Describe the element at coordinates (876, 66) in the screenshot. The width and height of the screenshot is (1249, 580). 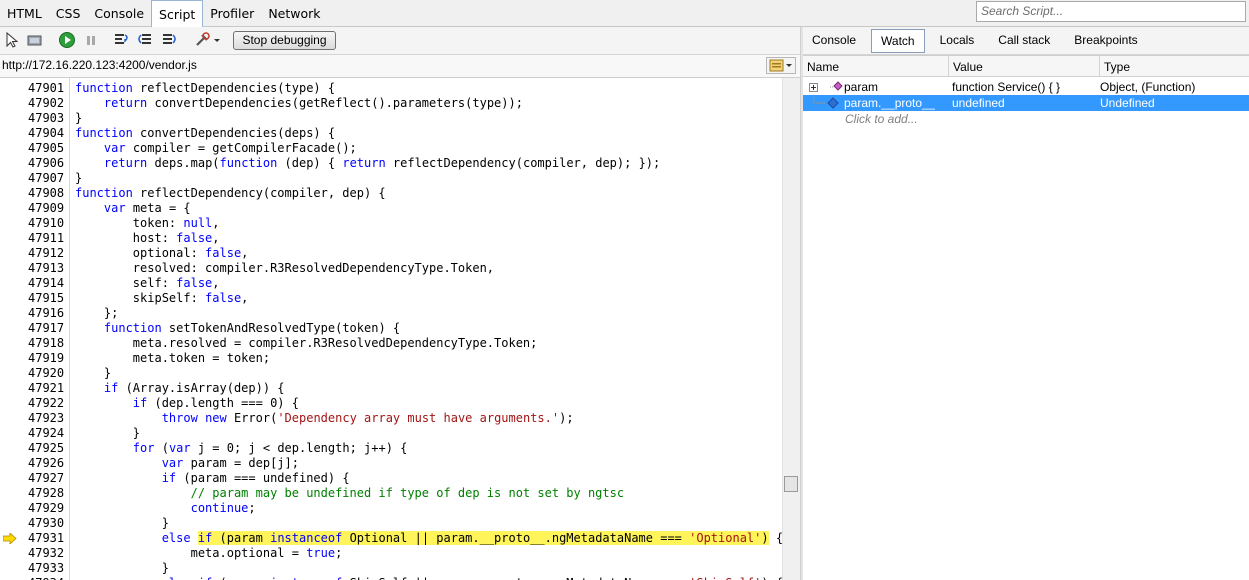
I see `watch-col-name: Name` at that location.